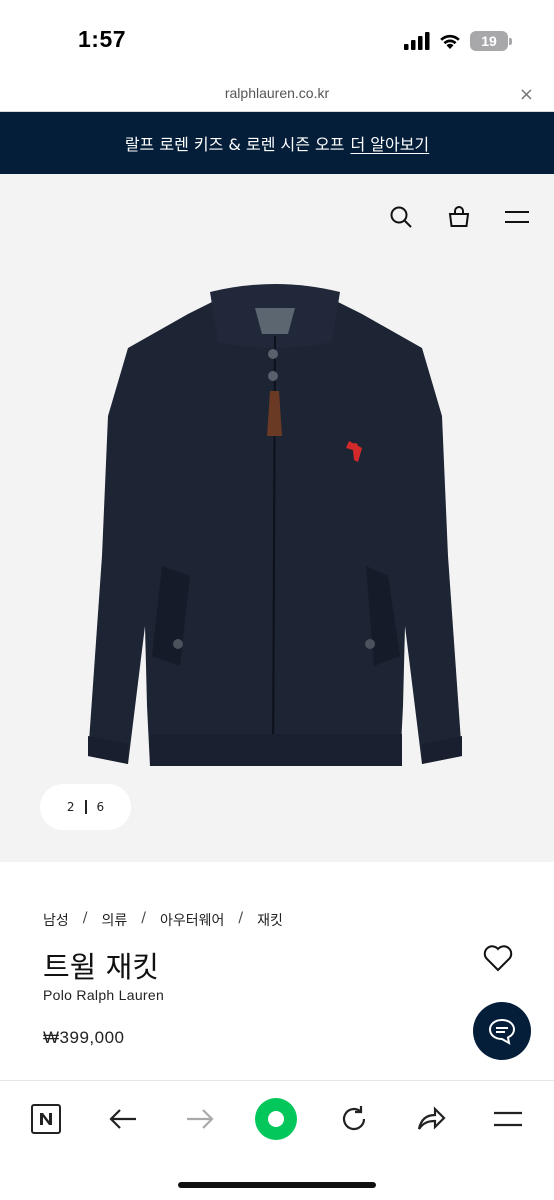 This screenshot has height=1200, width=554. What do you see at coordinates (102, 39) in the screenshot?
I see `status-time: 1:57` at bounding box center [102, 39].